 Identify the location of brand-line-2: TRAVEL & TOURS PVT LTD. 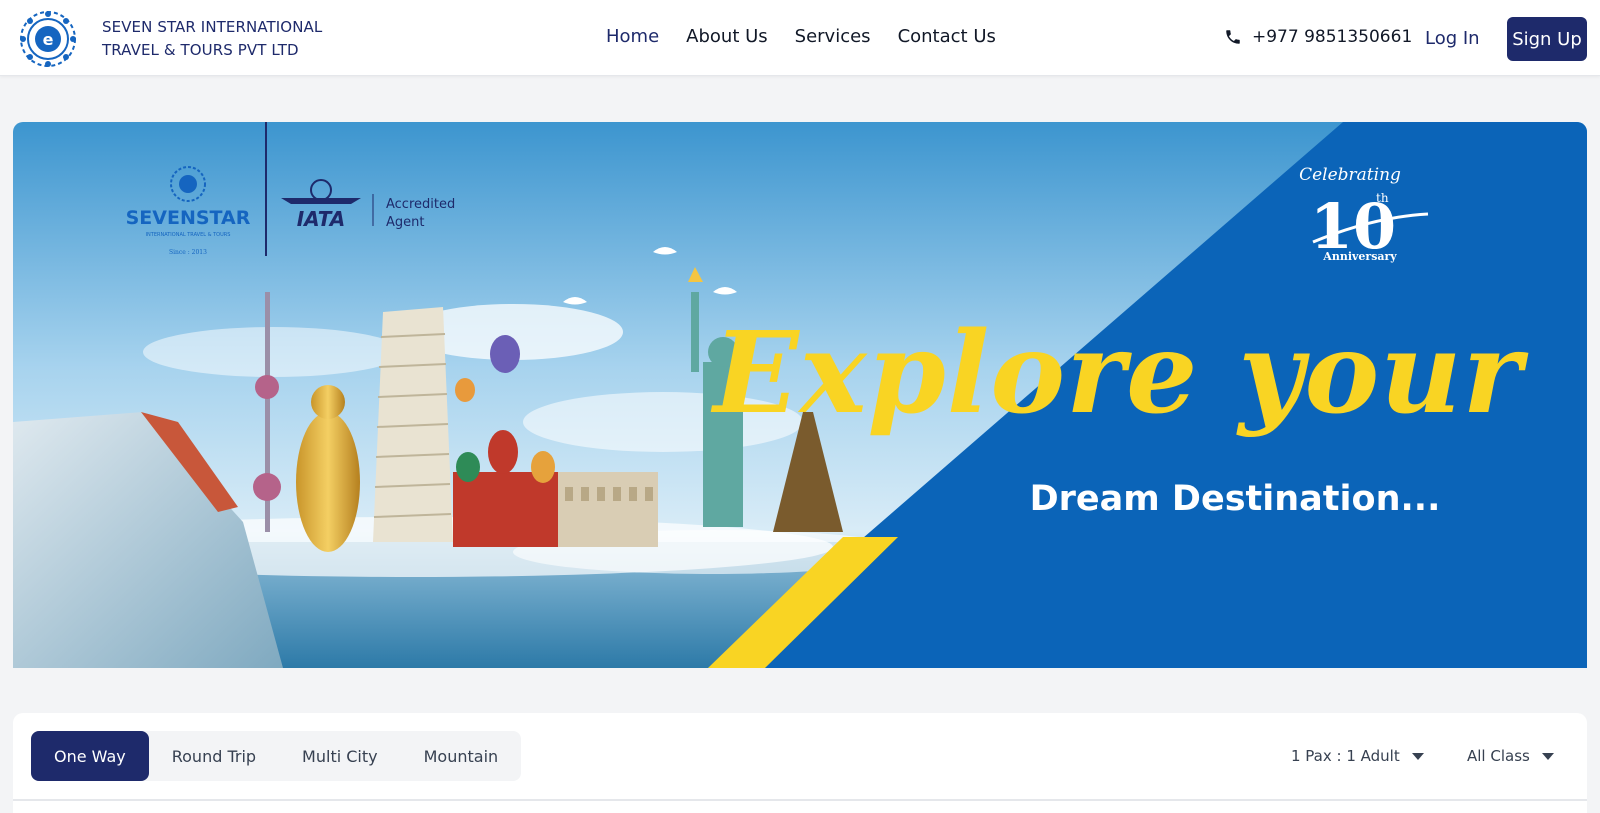
(200, 50).